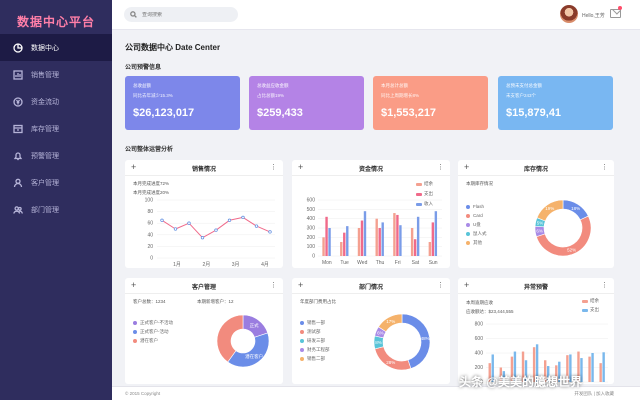 Image resolution: width=640 pixels, height=400 pixels. Describe the element at coordinates (150, 224) in the screenshot. I see `y-tick-label: 60` at that location.